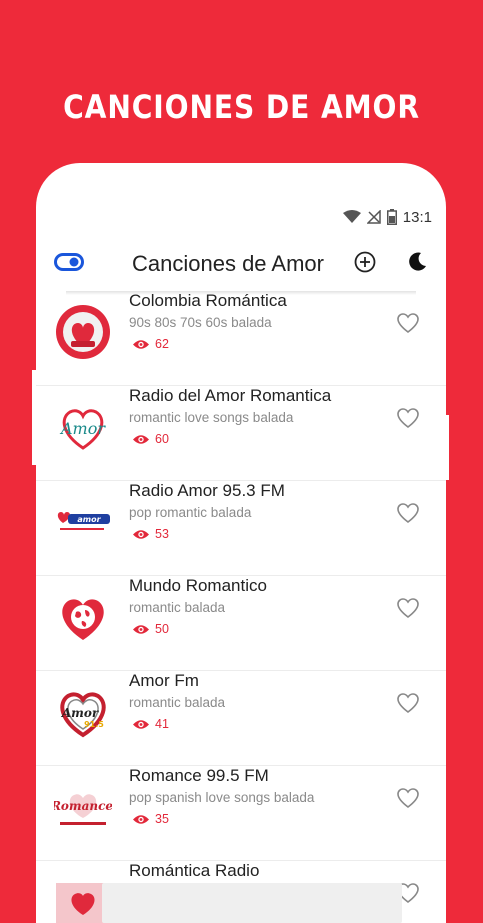 This screenshot has height=923, width=483. Describe the element at coordinates (241, 718) in the screenshot. I see `station-list-item: Amor 91.5 Amor Fm romantic balada 41` at that location.